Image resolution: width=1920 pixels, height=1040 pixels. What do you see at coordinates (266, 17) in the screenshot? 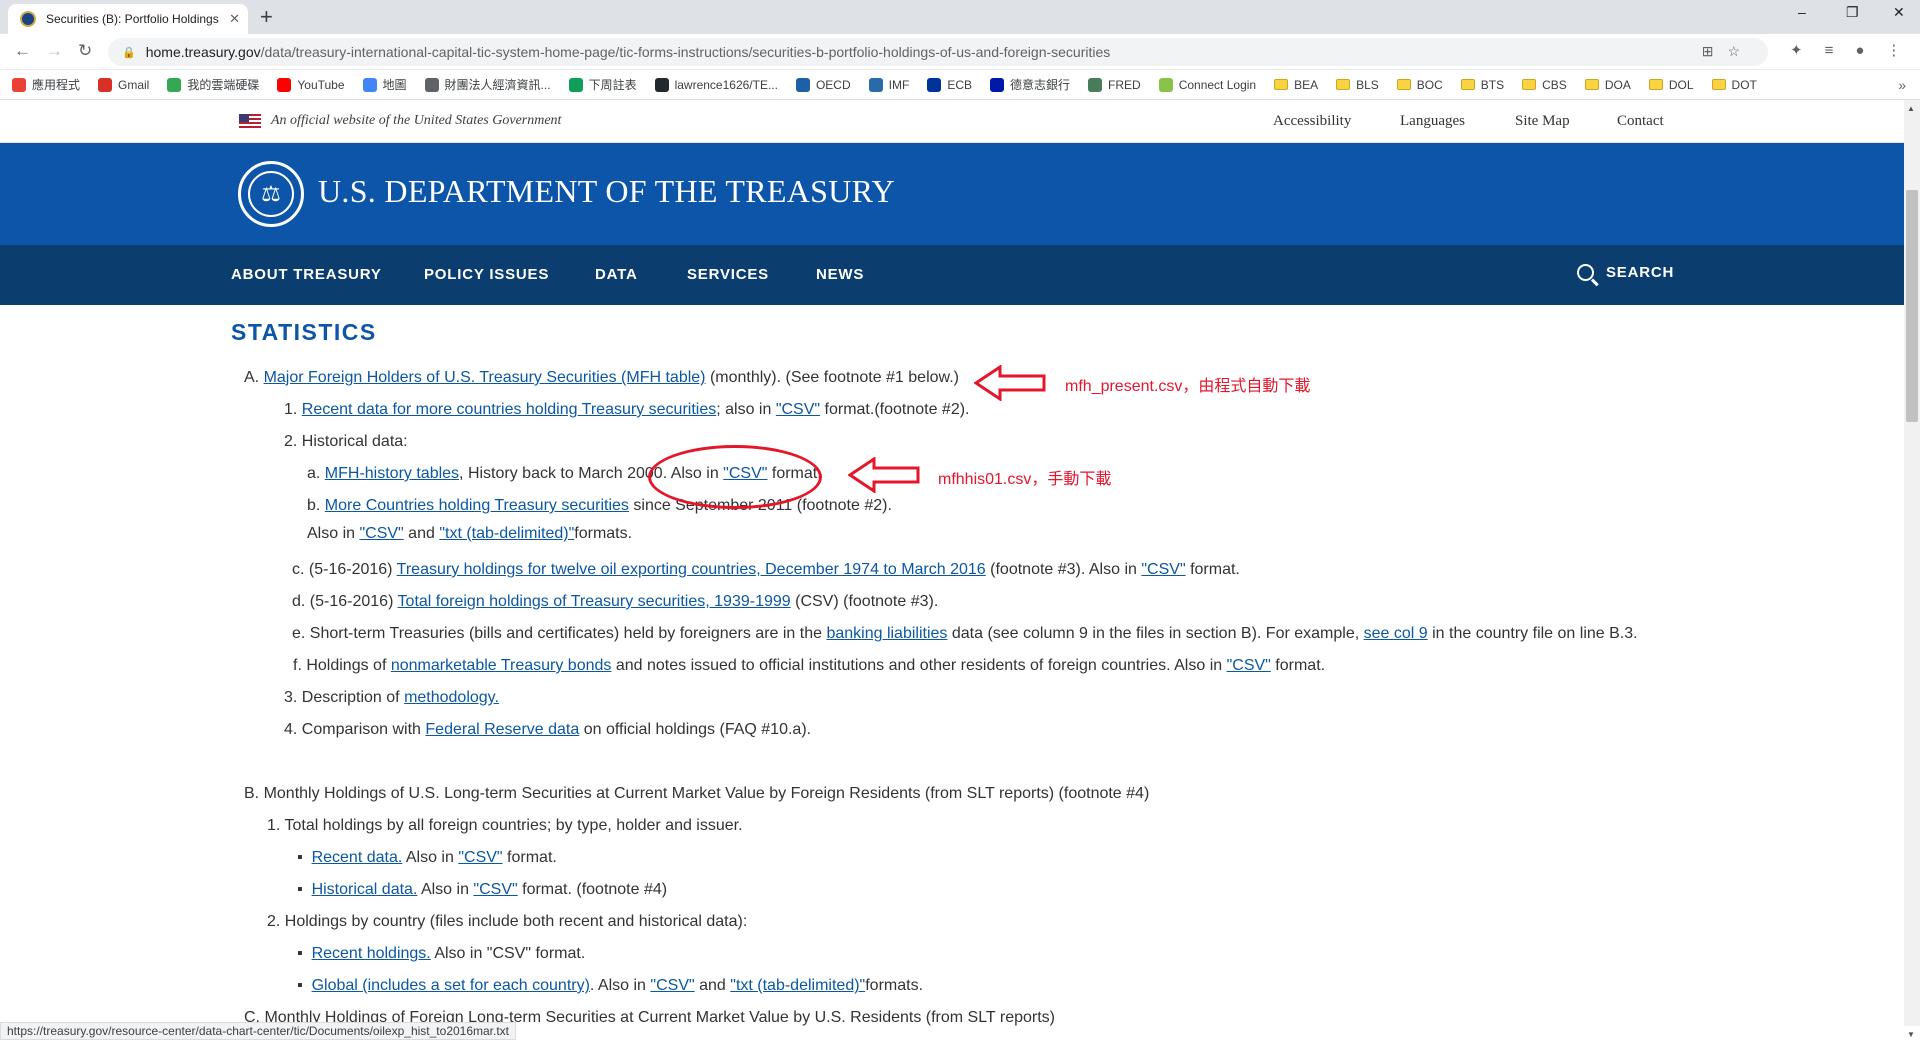
I see `new-tab-button: +` at bounding box center [266, 17].